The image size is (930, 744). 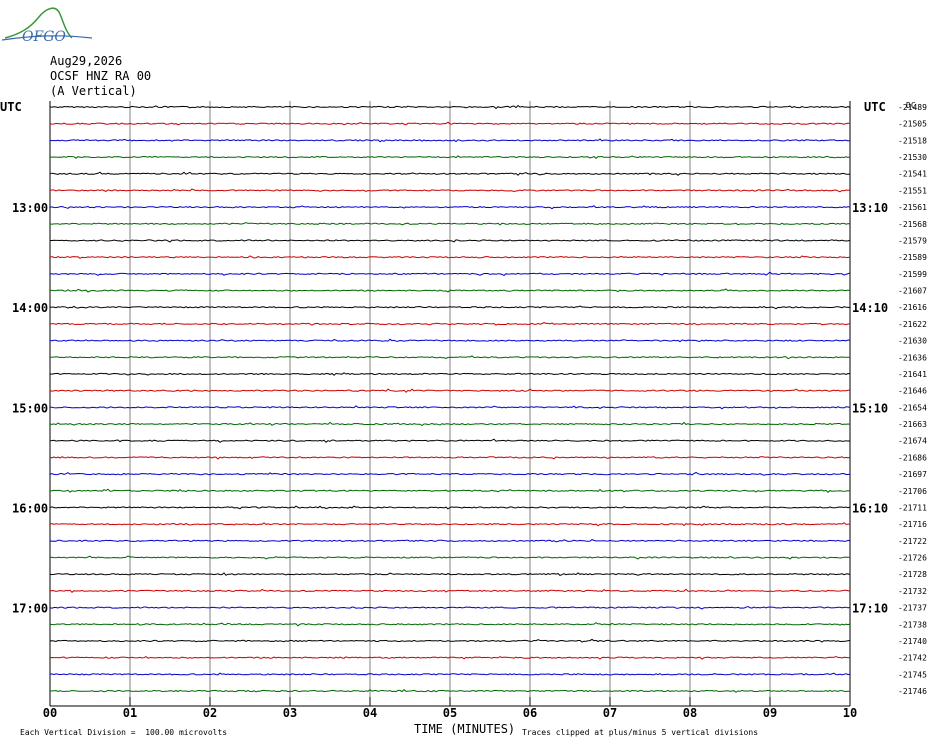 I want to click on dc-offset-label: -21738, so click(x=912, y=624).